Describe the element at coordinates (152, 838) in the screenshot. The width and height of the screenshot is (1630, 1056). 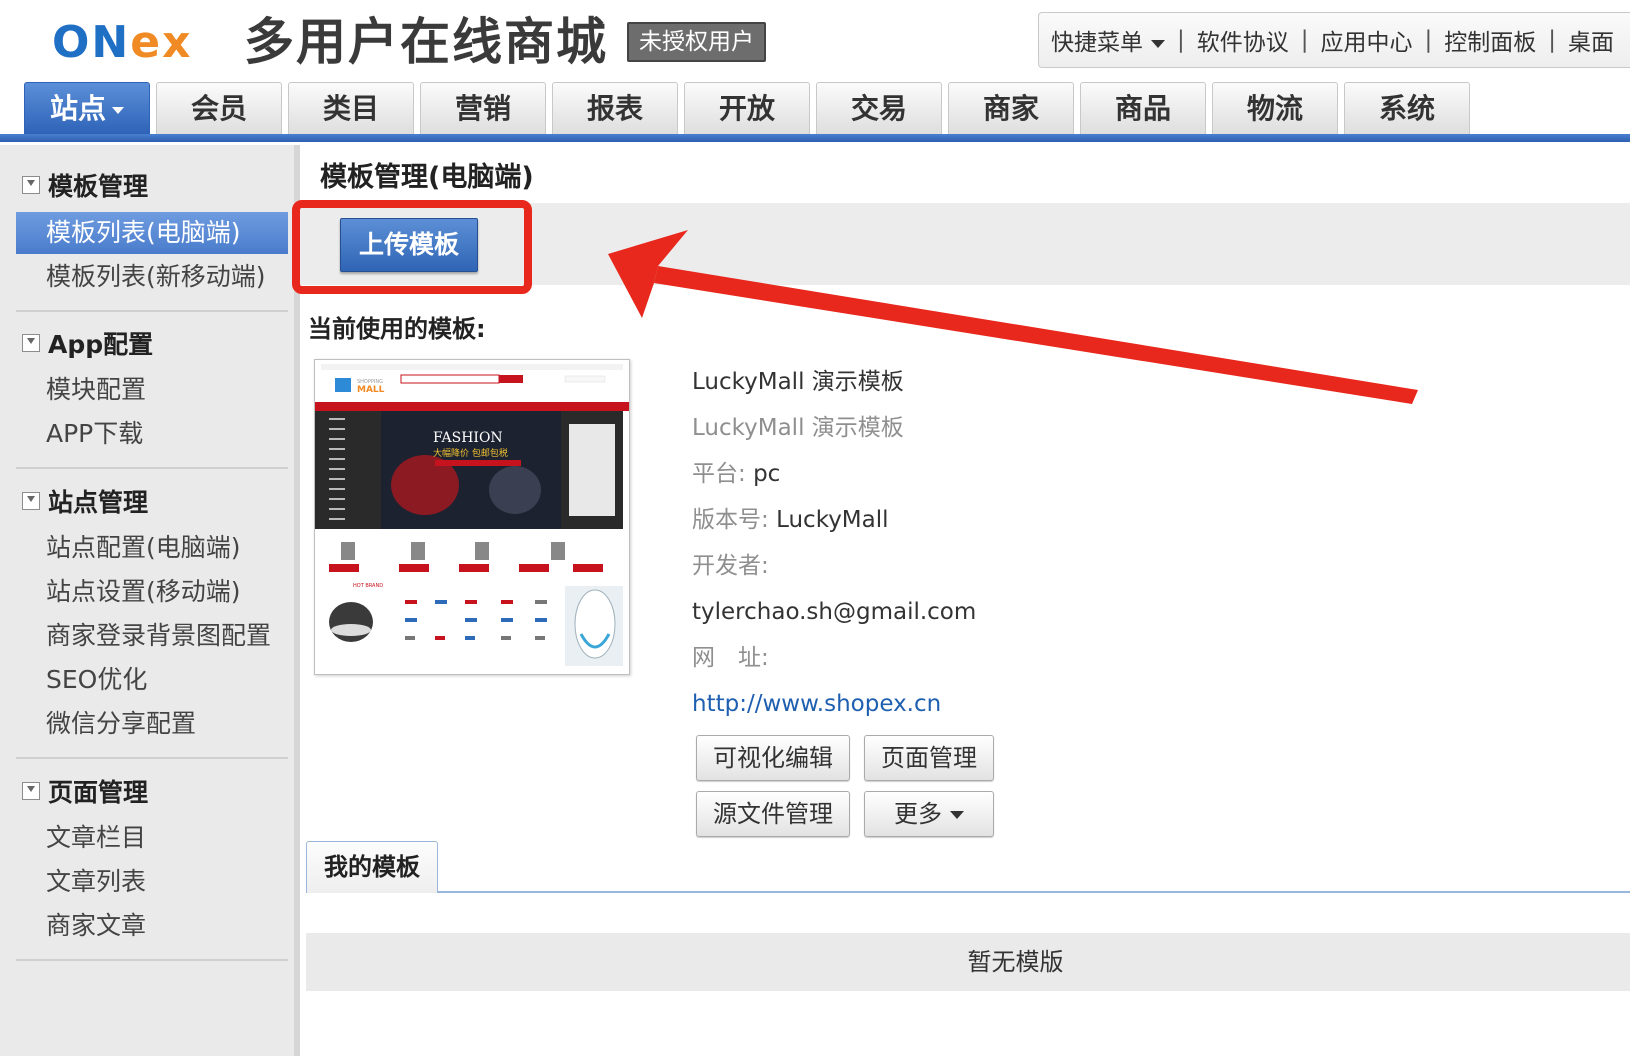
I see `sidebar-item-article-column: 文章栏目` at that location.